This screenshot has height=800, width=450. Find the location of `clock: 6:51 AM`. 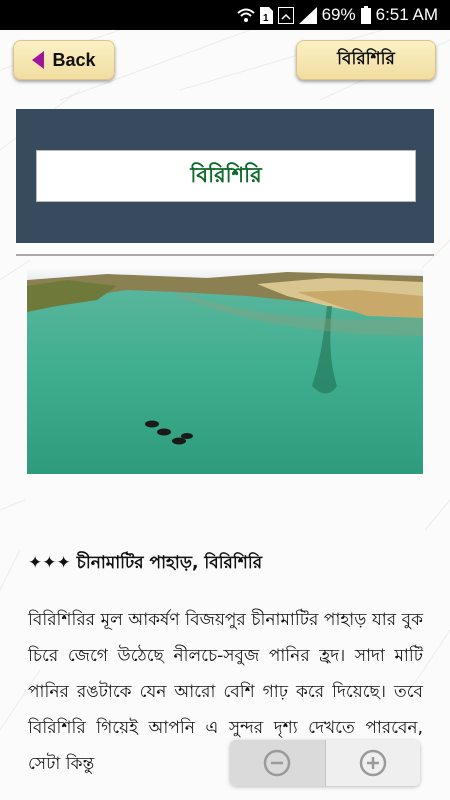

clock: 6:51 AM is located at coordinates (406, 14).